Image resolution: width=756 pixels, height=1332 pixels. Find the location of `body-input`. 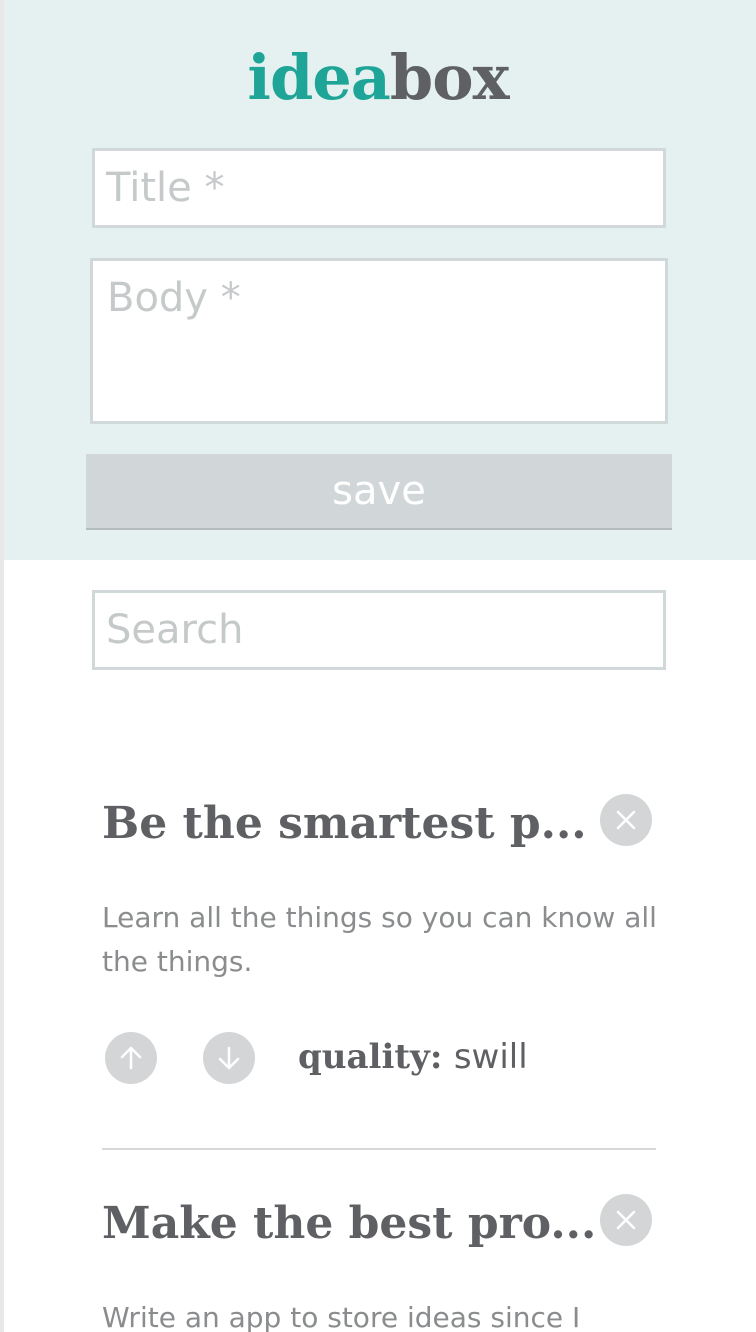

body-input is located at coordinates (379, 341).